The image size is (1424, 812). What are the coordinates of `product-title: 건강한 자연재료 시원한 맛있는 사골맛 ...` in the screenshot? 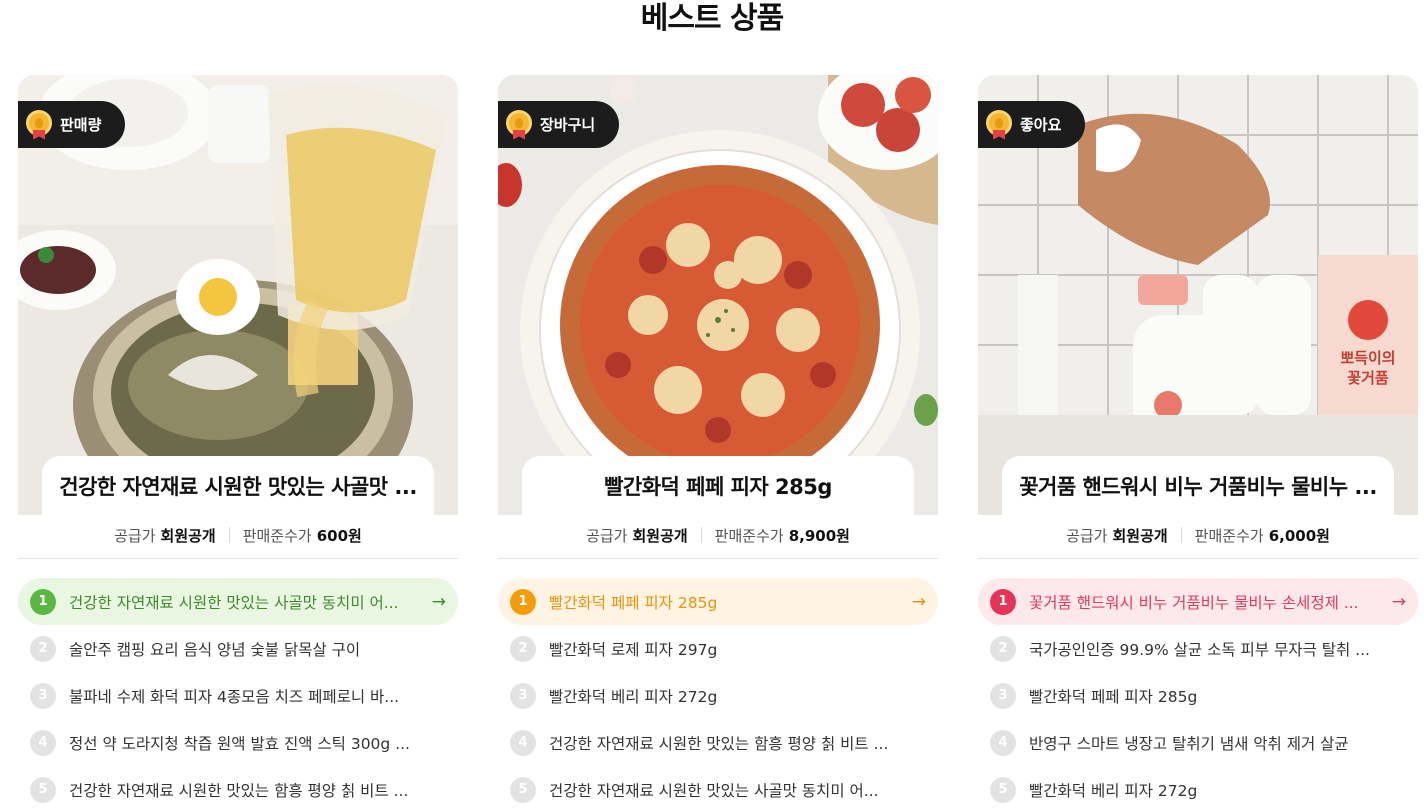 It's located at (238, 485).